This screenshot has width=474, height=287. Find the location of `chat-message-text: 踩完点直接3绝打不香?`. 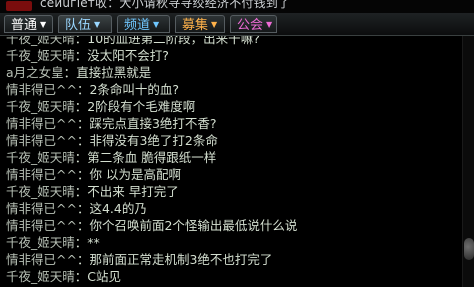

chat-message-text: 踩完点直接3绝打不香? is located at coordinates (153, 123).